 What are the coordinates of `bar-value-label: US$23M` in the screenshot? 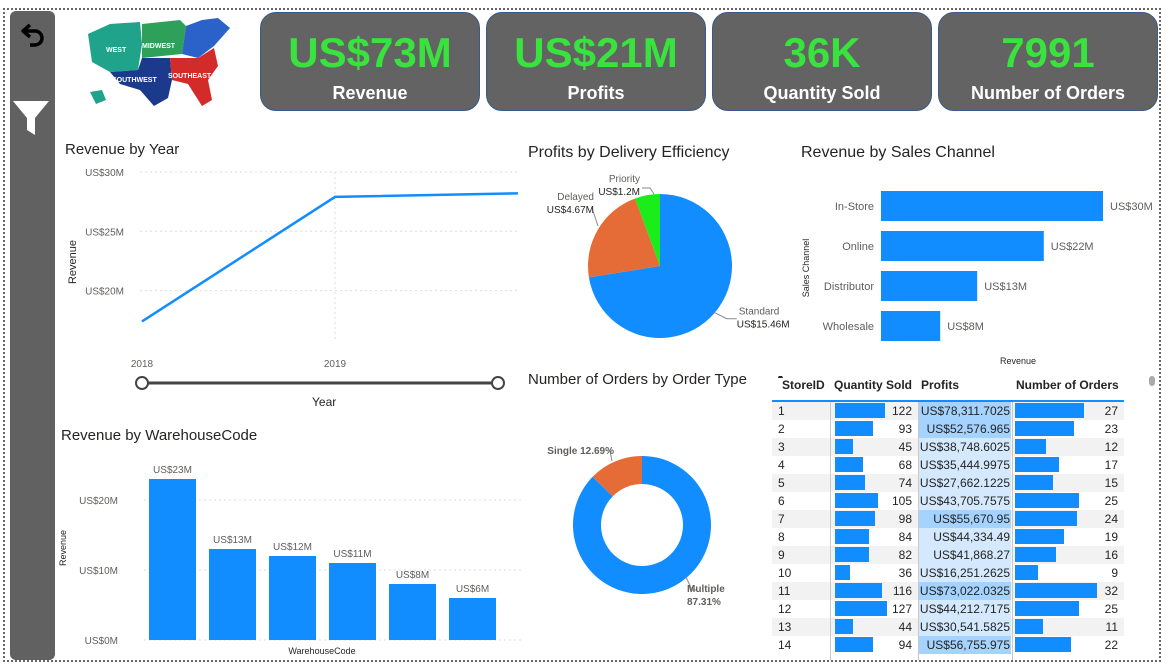 It's located at (172, 470).